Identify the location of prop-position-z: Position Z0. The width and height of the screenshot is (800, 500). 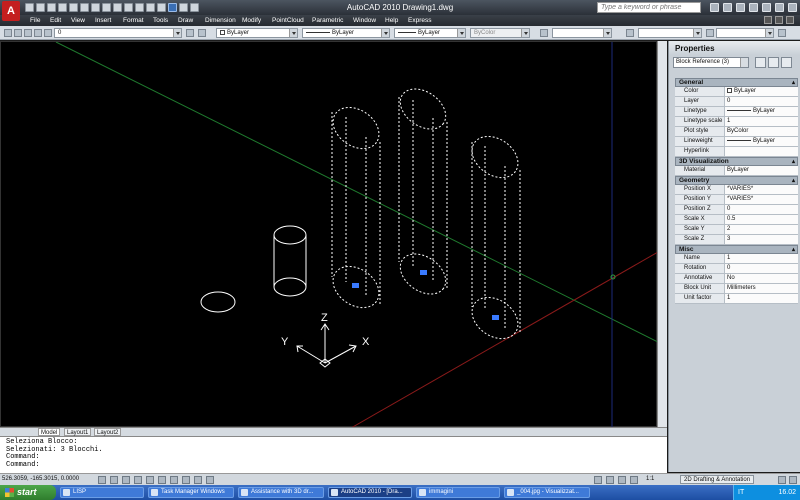
(736, 210).